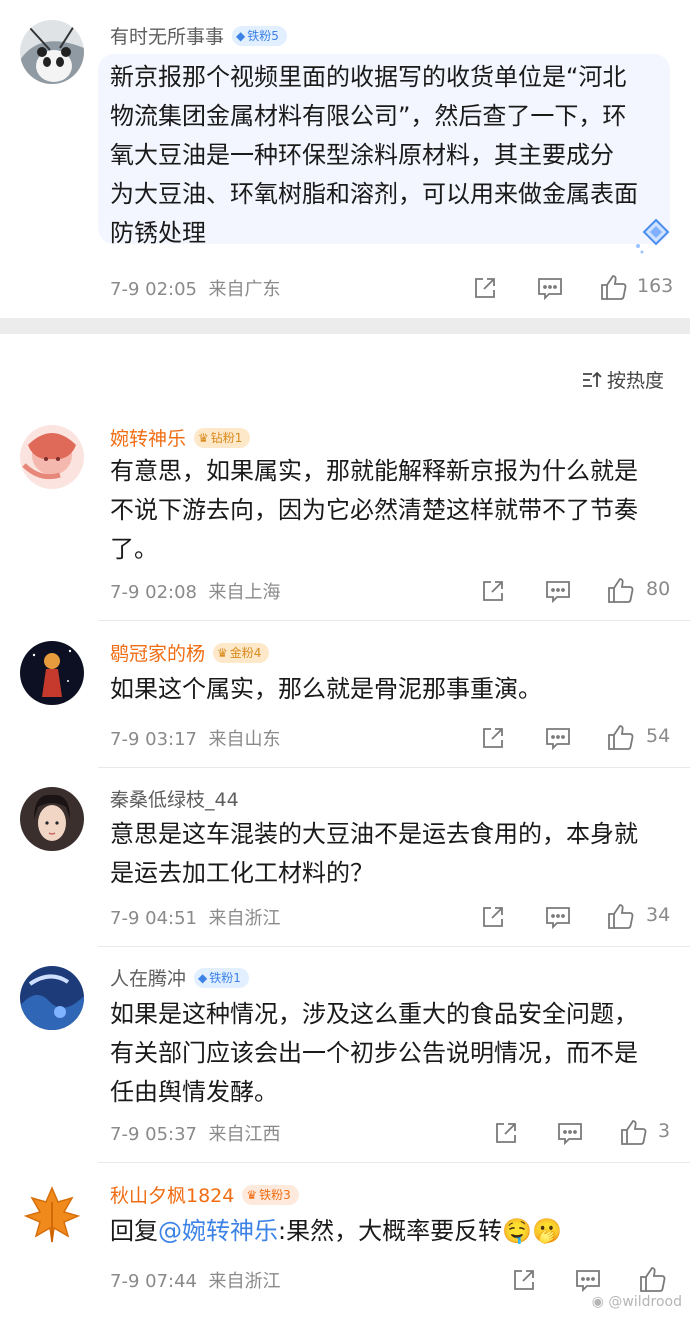  Describe the element at coordinates (172, 1196) in the screenshot. I see `username-text: 秋山夕枫1824` at that location.